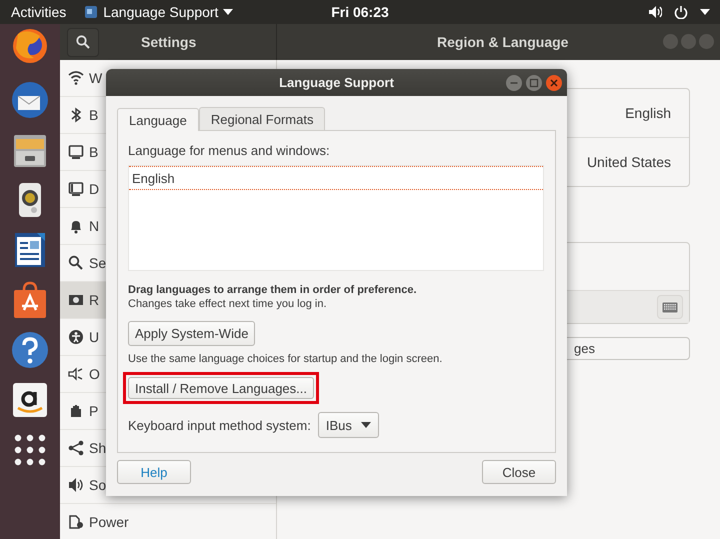 This screenshot has width=720, height=539. What do you see at coordinates (273, 290) in the screenshot?
I see `hint-text: Drag languages to arrange them in order of preference.` at bounding box center [273, 290].